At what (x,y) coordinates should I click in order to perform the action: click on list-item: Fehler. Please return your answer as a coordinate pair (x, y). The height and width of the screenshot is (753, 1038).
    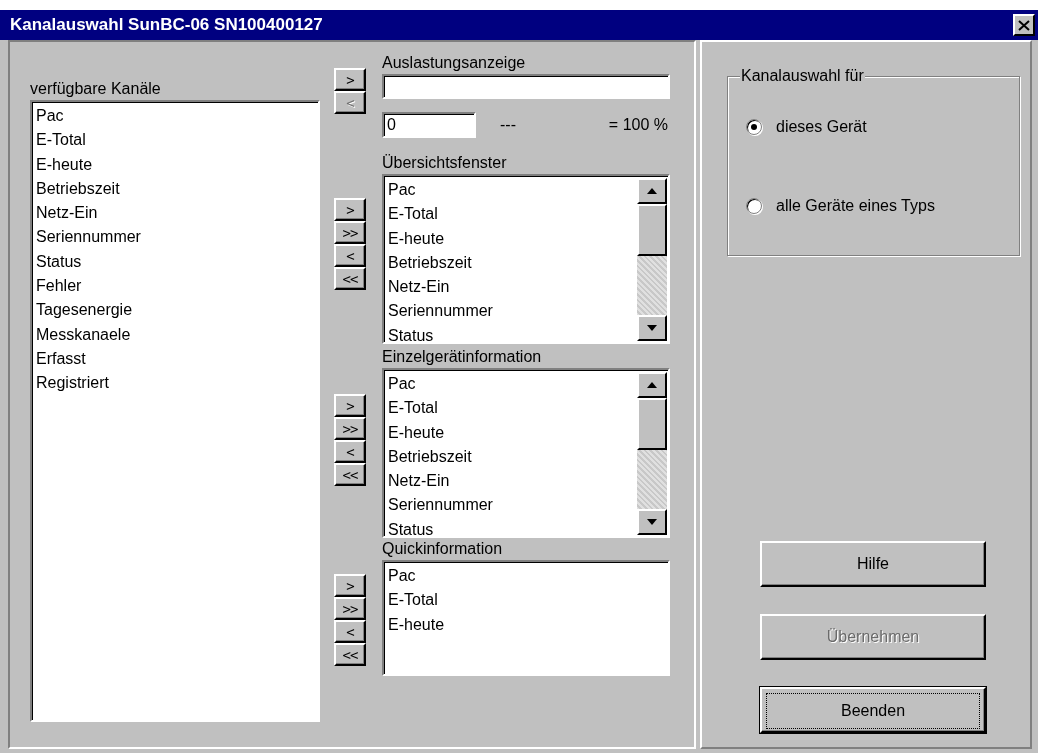
    Looking at the image, I should click on (175, 286).